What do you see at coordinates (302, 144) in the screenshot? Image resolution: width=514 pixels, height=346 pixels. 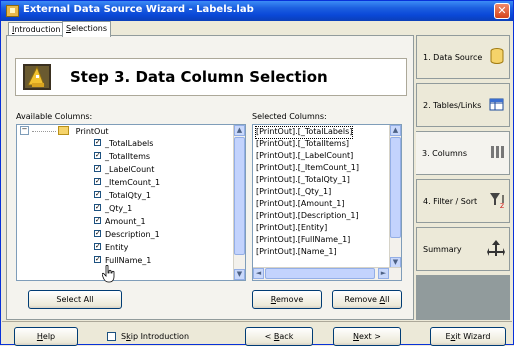 I see `selected-column-item: [PrintOut].[_TotalItems]` at bounding box center [302, 144].